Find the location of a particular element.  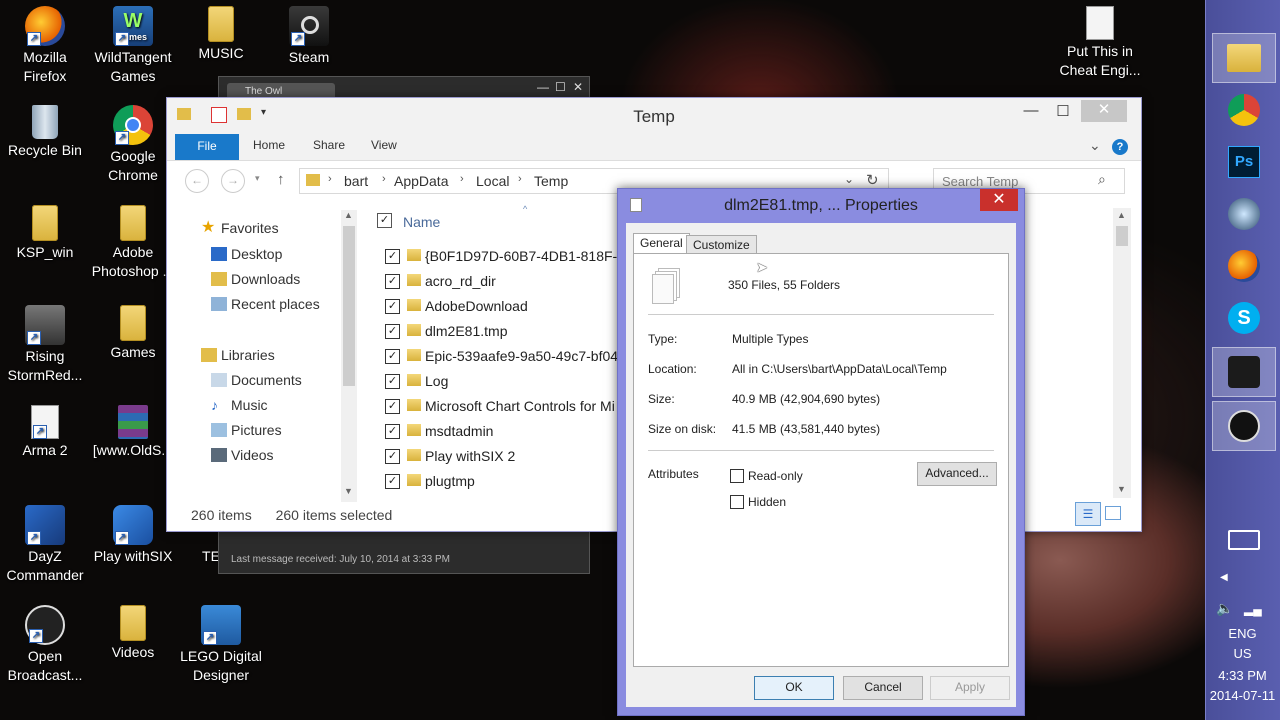

file-row: ✓ msdtadmin is located at coordinates (501, 431).